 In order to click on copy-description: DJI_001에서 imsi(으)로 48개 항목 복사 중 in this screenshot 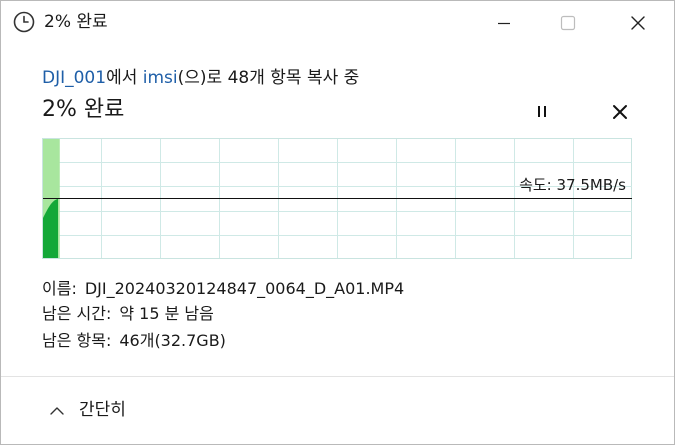, I will do `click(200, 78)`.